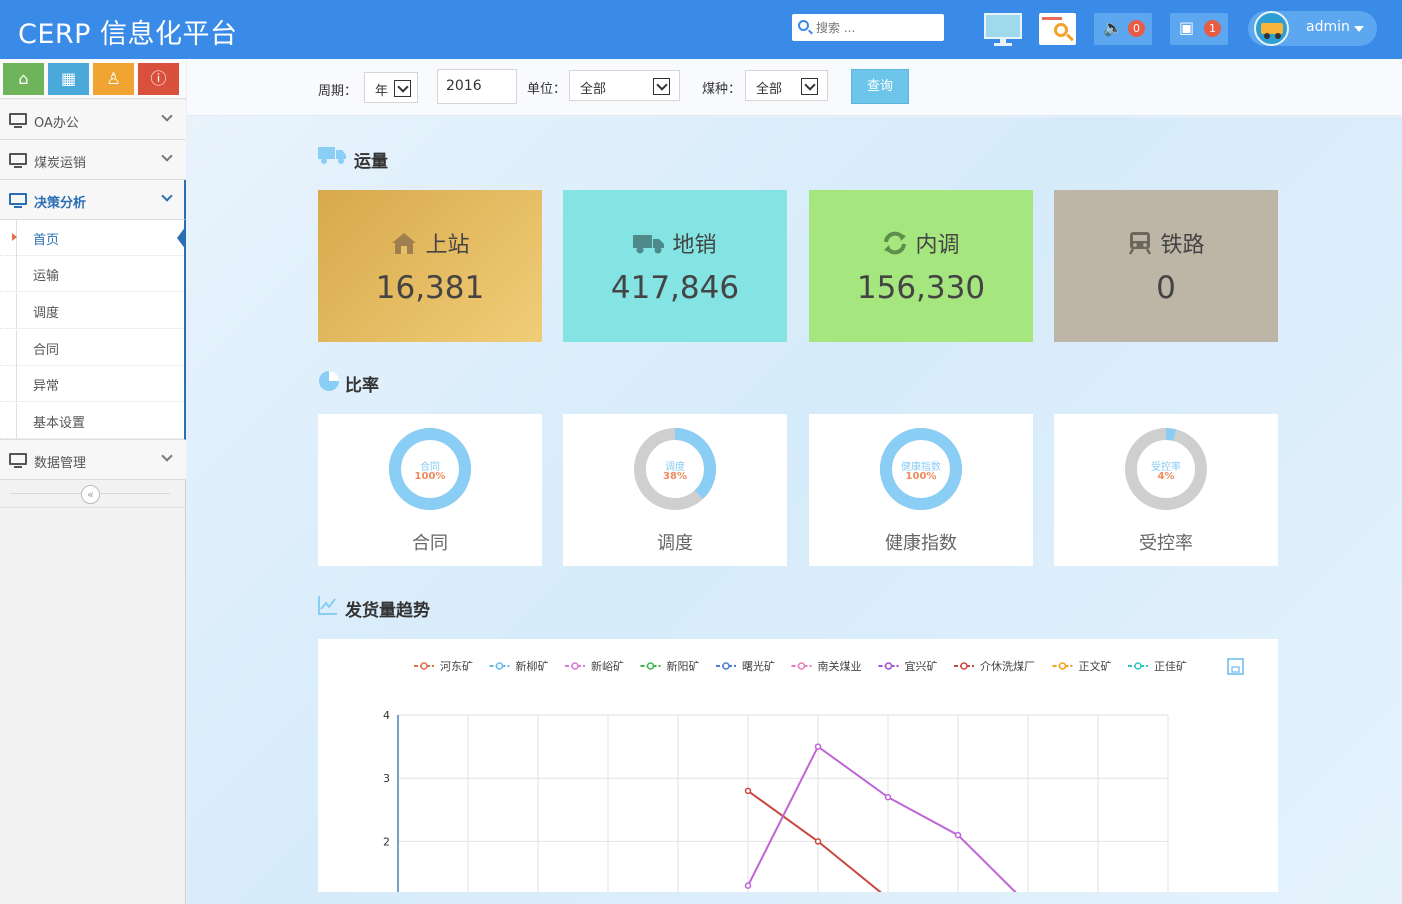 This screenshot has height=904, width=1402. I want to click on sidebar-item-data-management: 数据管理, so click(93, 460).